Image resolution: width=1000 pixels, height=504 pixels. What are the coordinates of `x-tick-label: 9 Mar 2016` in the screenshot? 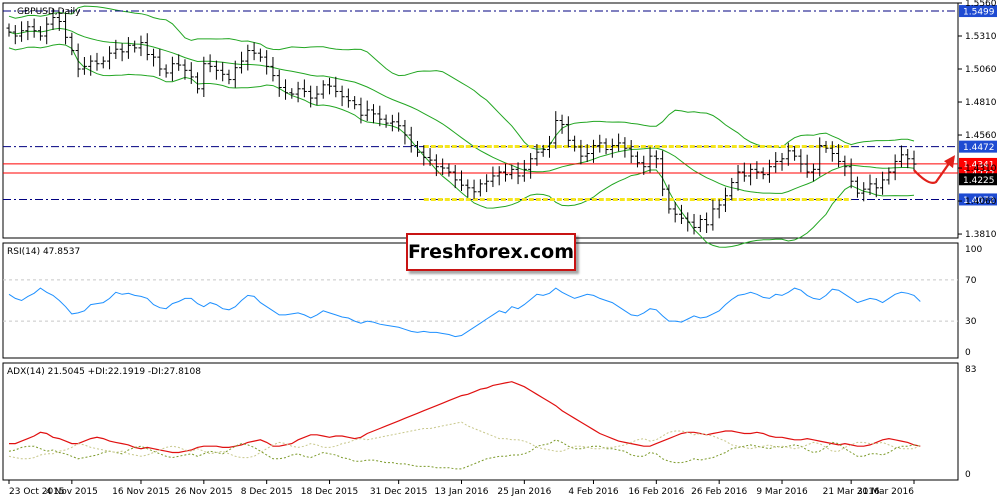 It's located at (782, 492).